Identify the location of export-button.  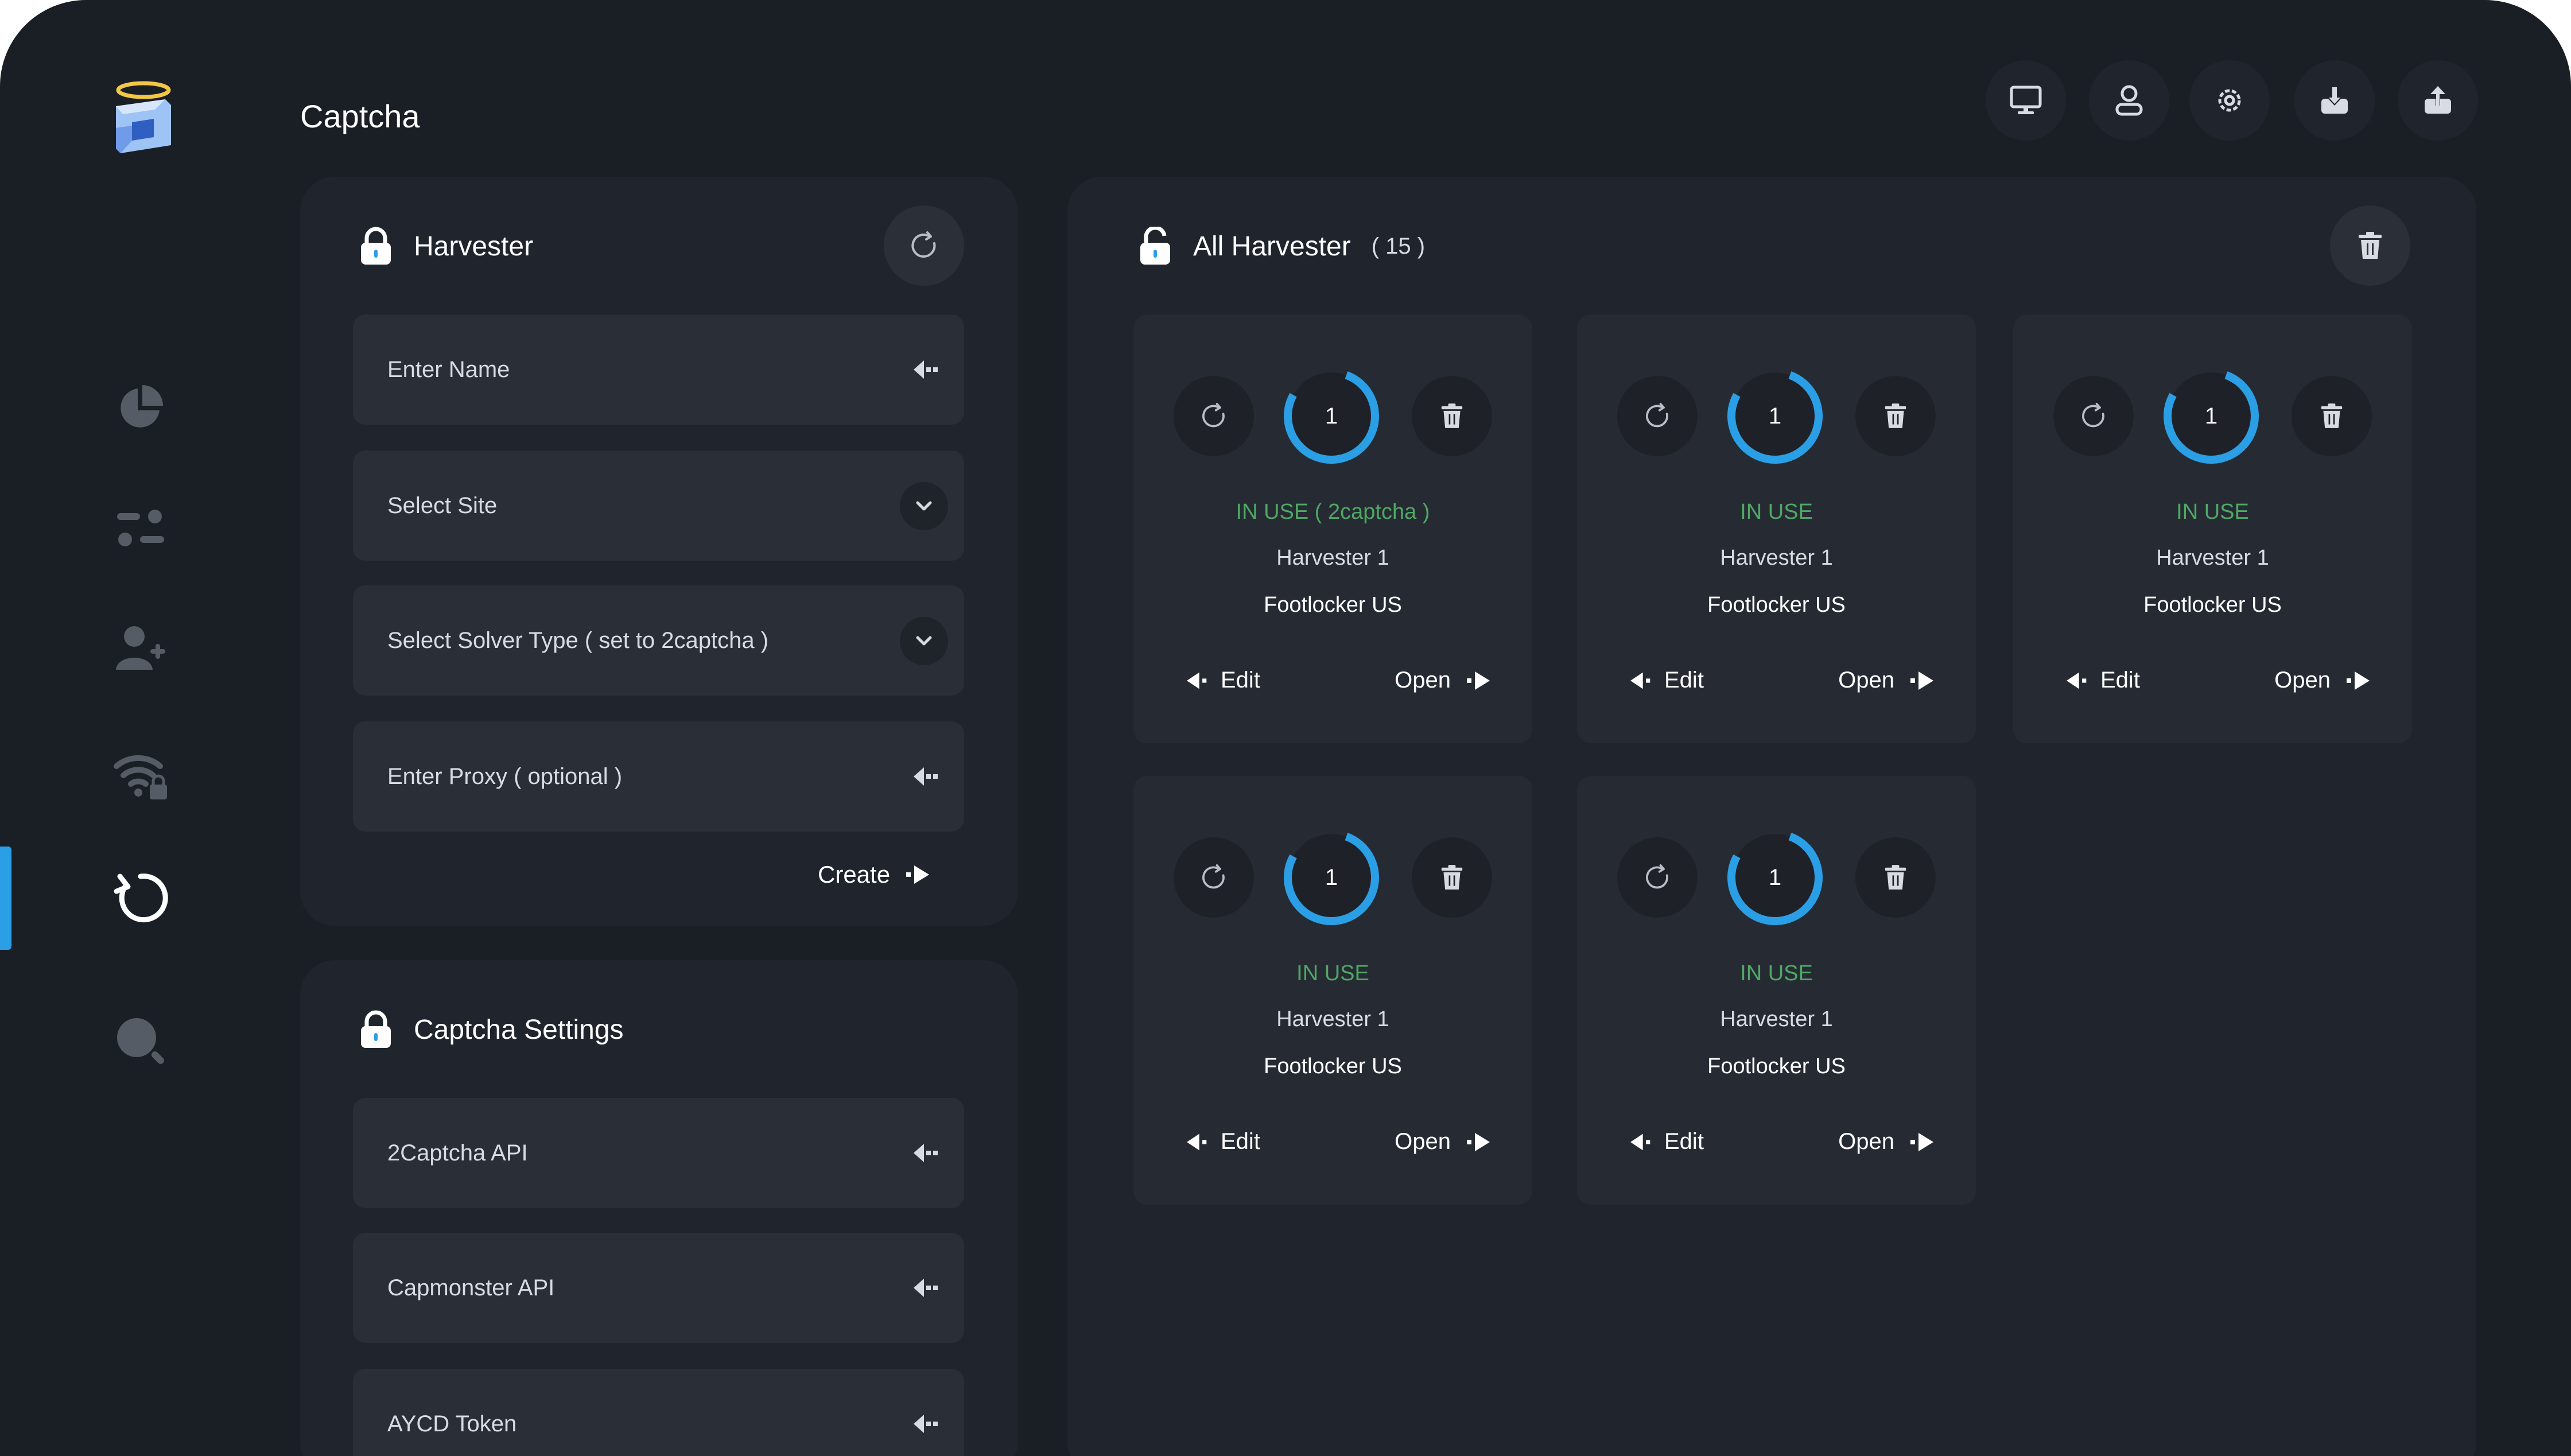
(2438, 100).